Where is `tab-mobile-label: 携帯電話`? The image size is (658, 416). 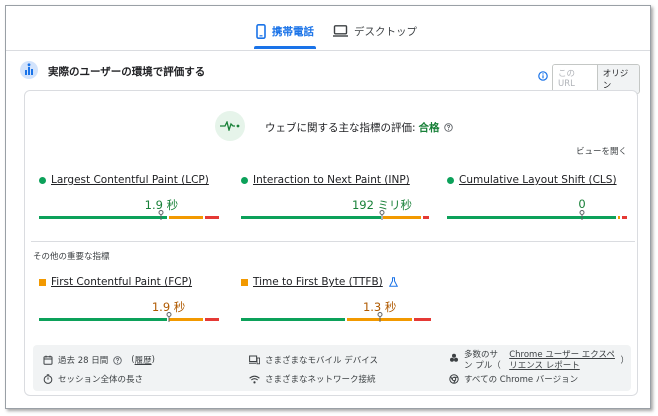
tab-mobile-label: 携帯電話 is located at coordinates (293, 31).